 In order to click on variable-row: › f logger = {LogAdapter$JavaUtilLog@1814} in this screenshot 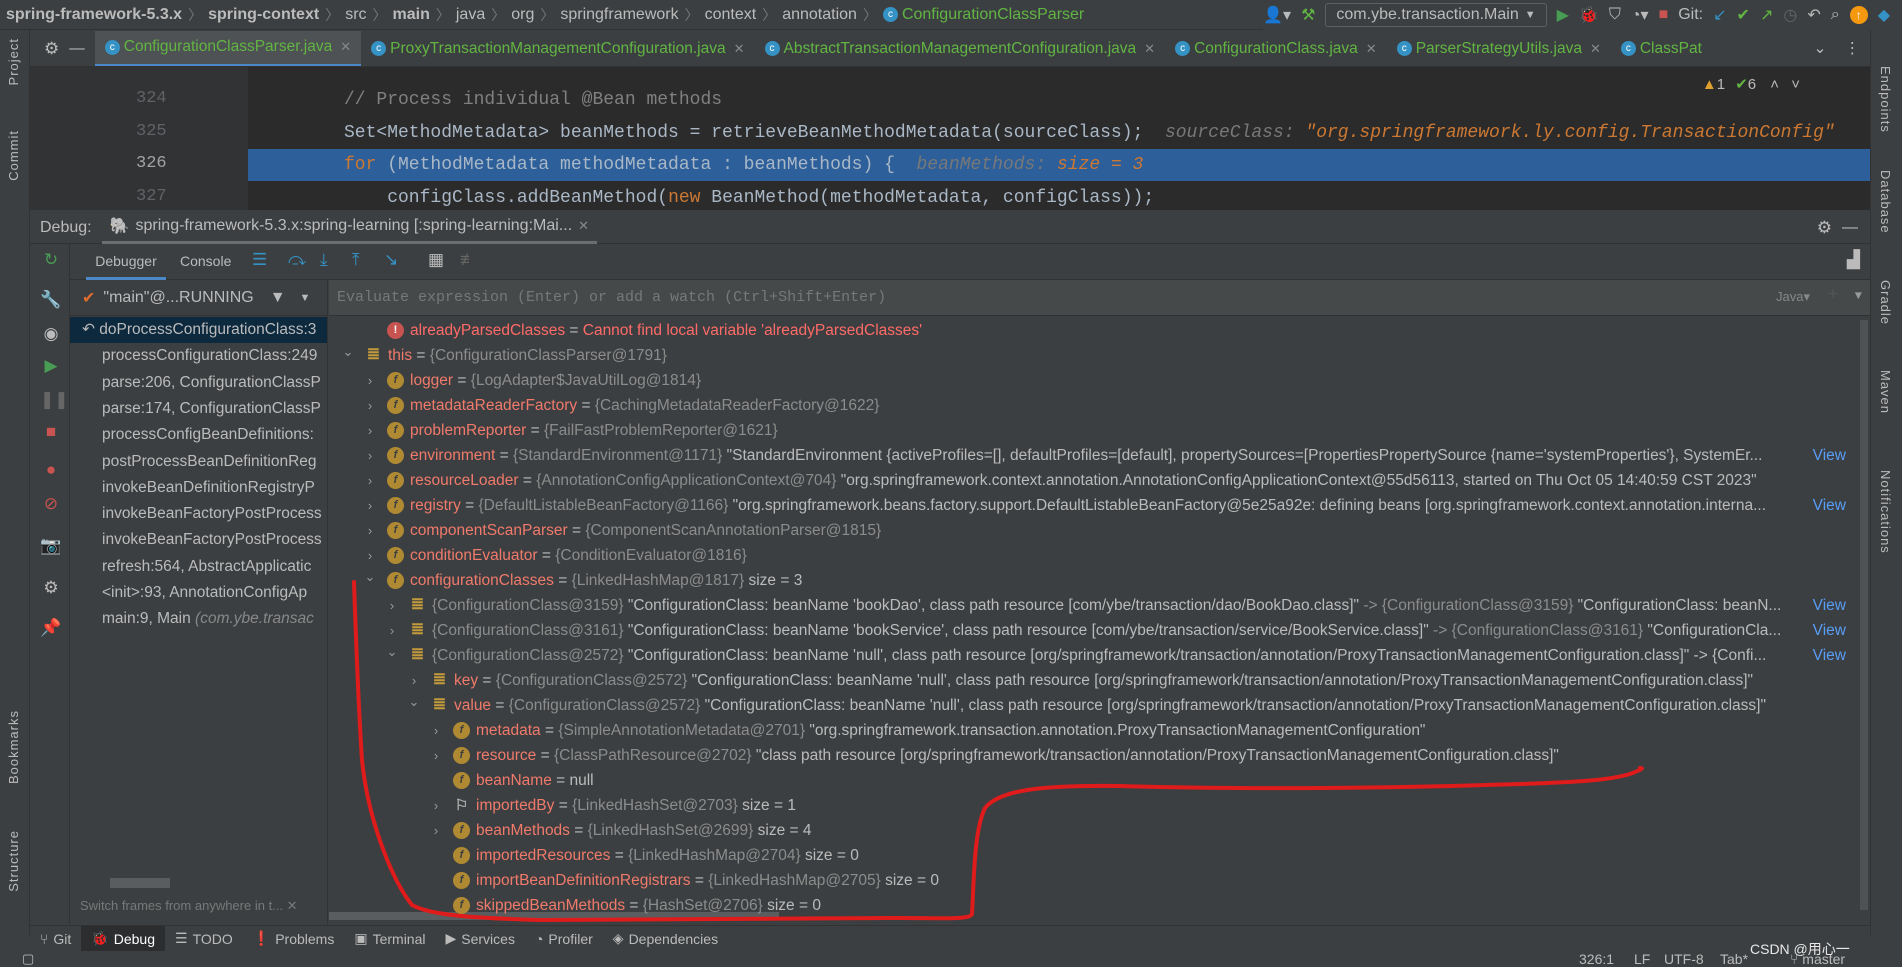, I will do `click(1089, 380)`.